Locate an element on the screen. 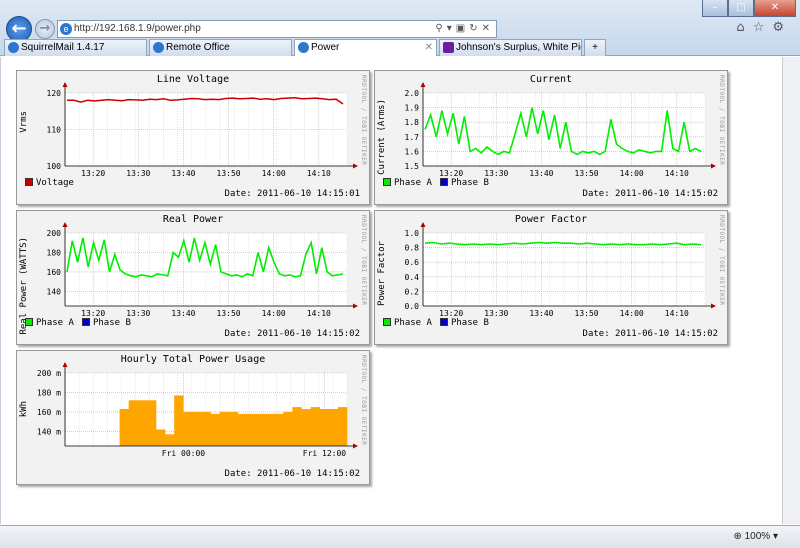 This screenshot has height=548, width=800. y-tick-label: 160 m is located at coordinates (49, 412).